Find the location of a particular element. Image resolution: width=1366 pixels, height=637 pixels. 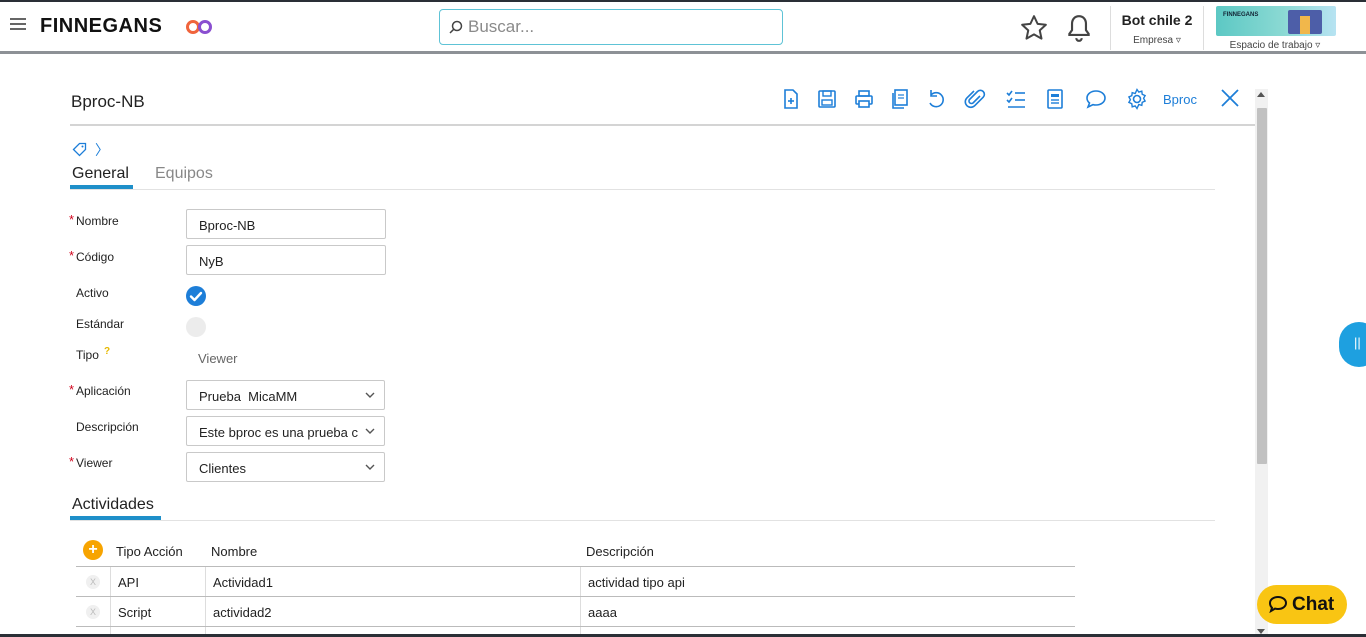

search-box is located at coordinates (611, 27).